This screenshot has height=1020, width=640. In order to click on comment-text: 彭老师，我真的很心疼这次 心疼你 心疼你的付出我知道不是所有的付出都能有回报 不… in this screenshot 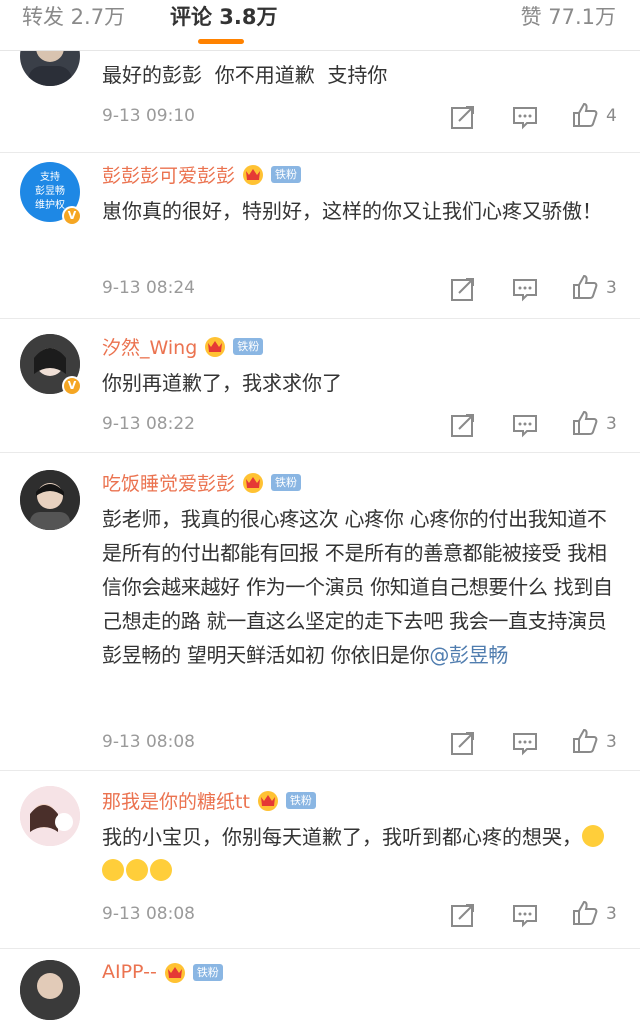, I will do `click(357, 587)`.